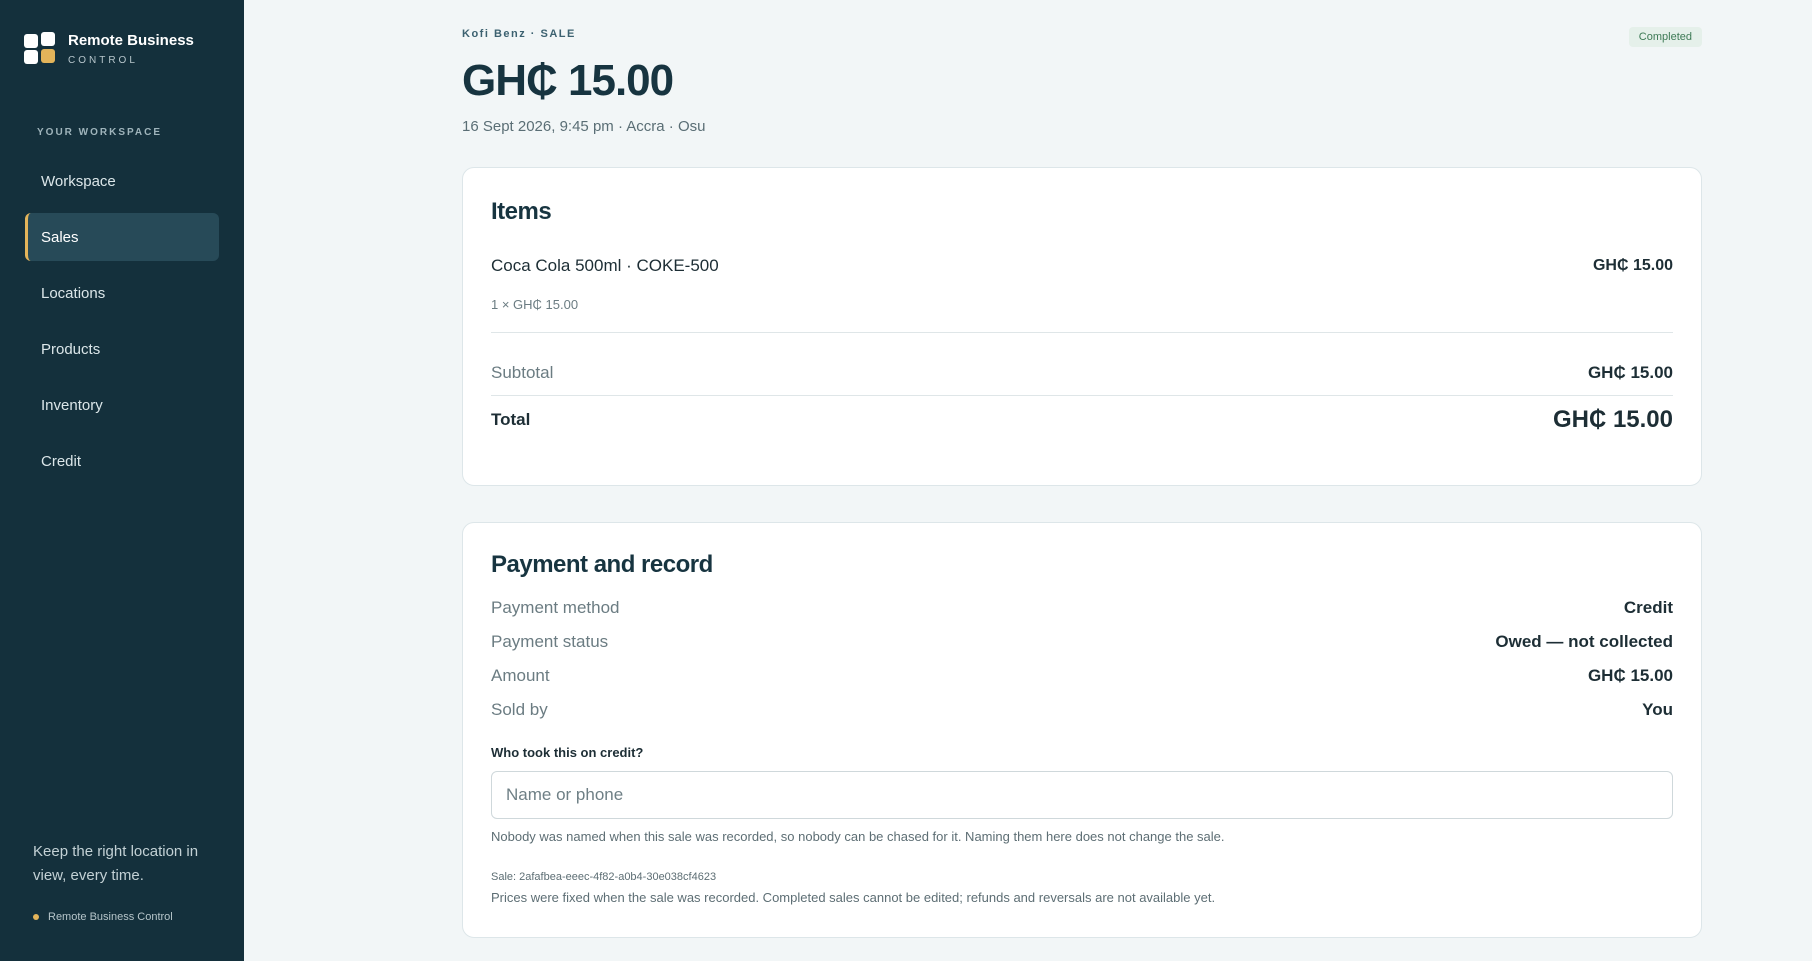 The width and height of the screenshot is (1812, 961). I want to click on page-title: GH₵ 15.00, so click(568, 80).